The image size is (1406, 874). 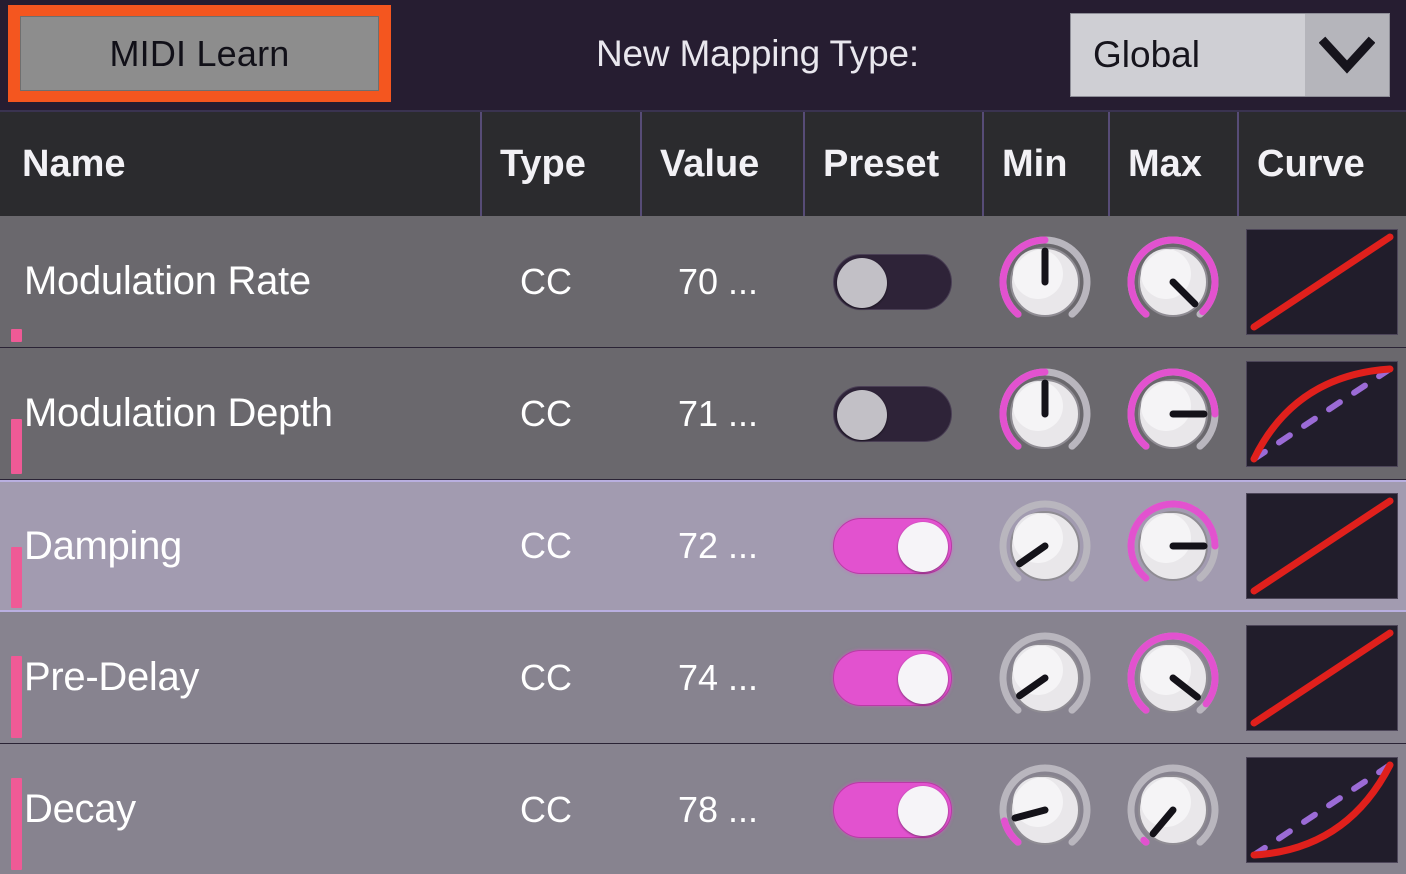 What do you see at coordinates (240, 809) in the screenshot?
I see `cell-parameter-name: Decay` at bounding box center [240, 809].